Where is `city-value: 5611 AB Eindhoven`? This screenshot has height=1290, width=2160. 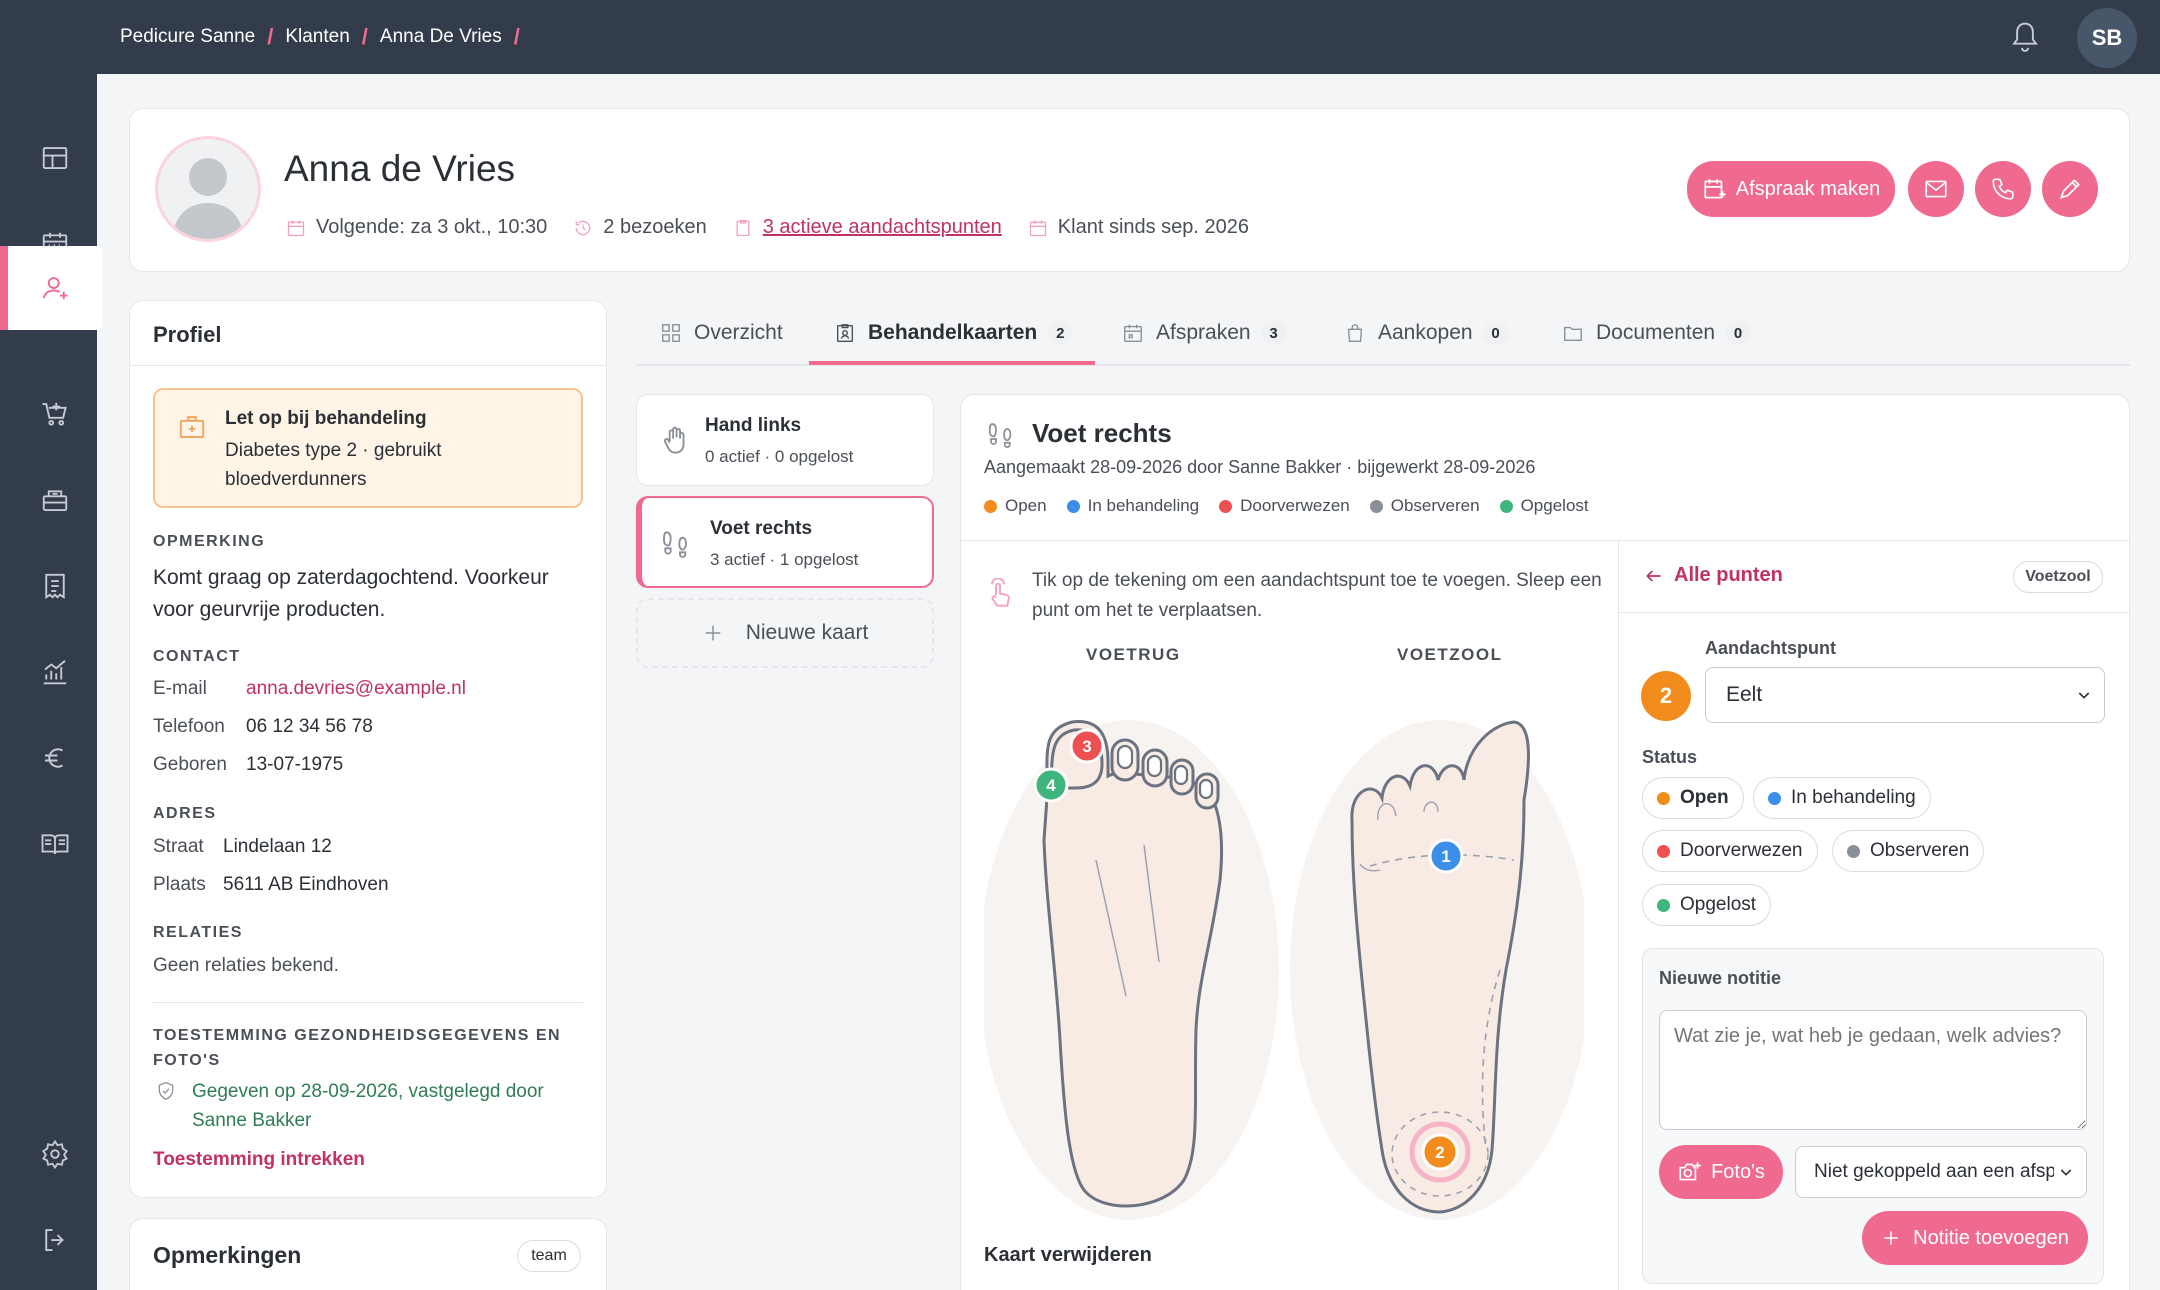
city-value: 5611 AB Eindhoven is located at coordinates (306, 884).